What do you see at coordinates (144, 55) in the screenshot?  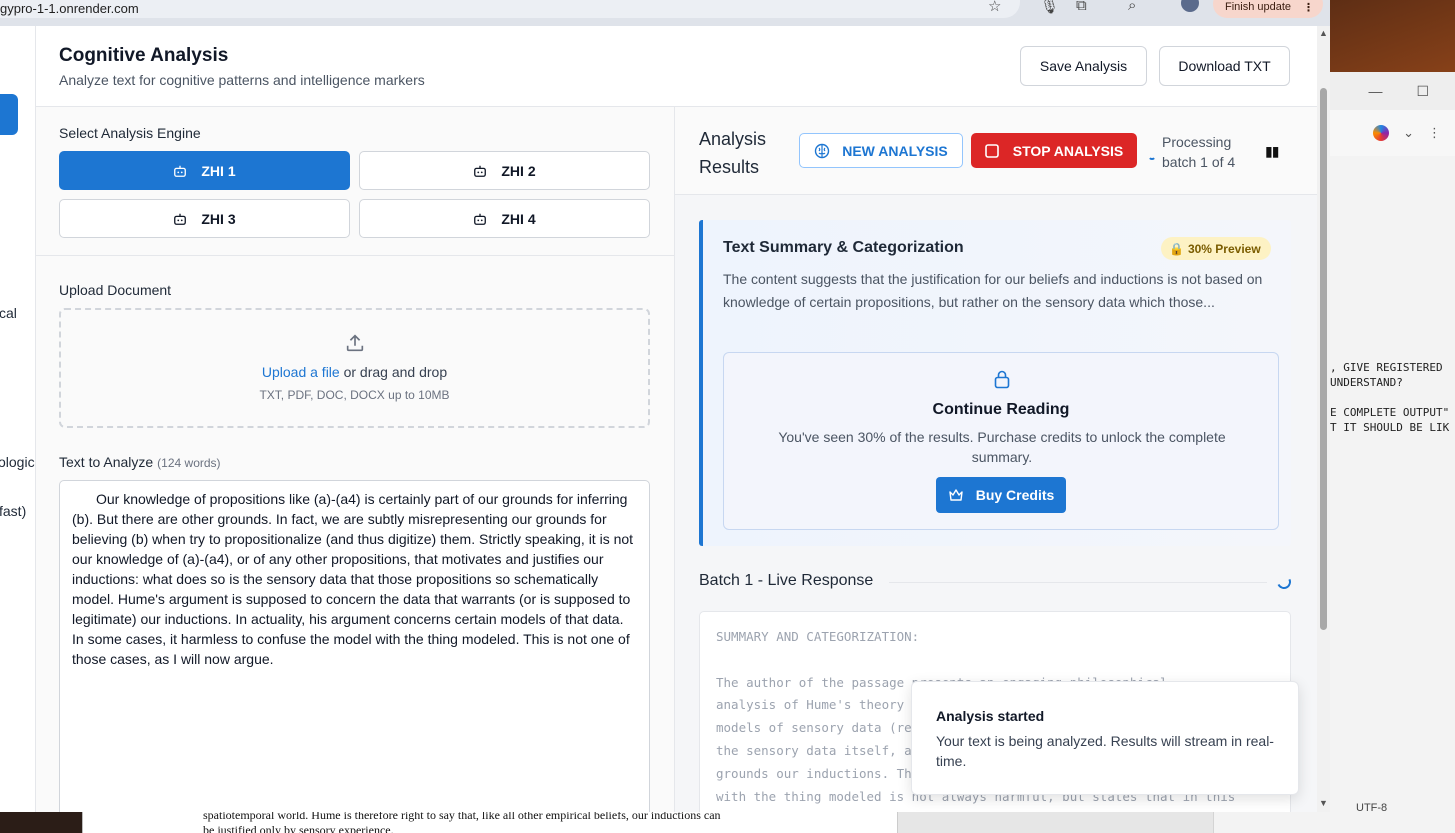 I see `page-title: Cognitive Analysis` at bounding box center [144, 55].